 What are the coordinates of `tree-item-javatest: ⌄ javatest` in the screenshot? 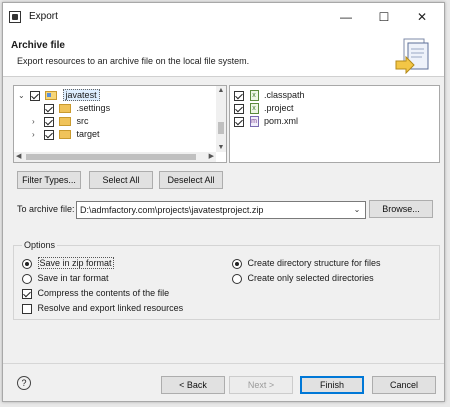 It's located at (59, 95).